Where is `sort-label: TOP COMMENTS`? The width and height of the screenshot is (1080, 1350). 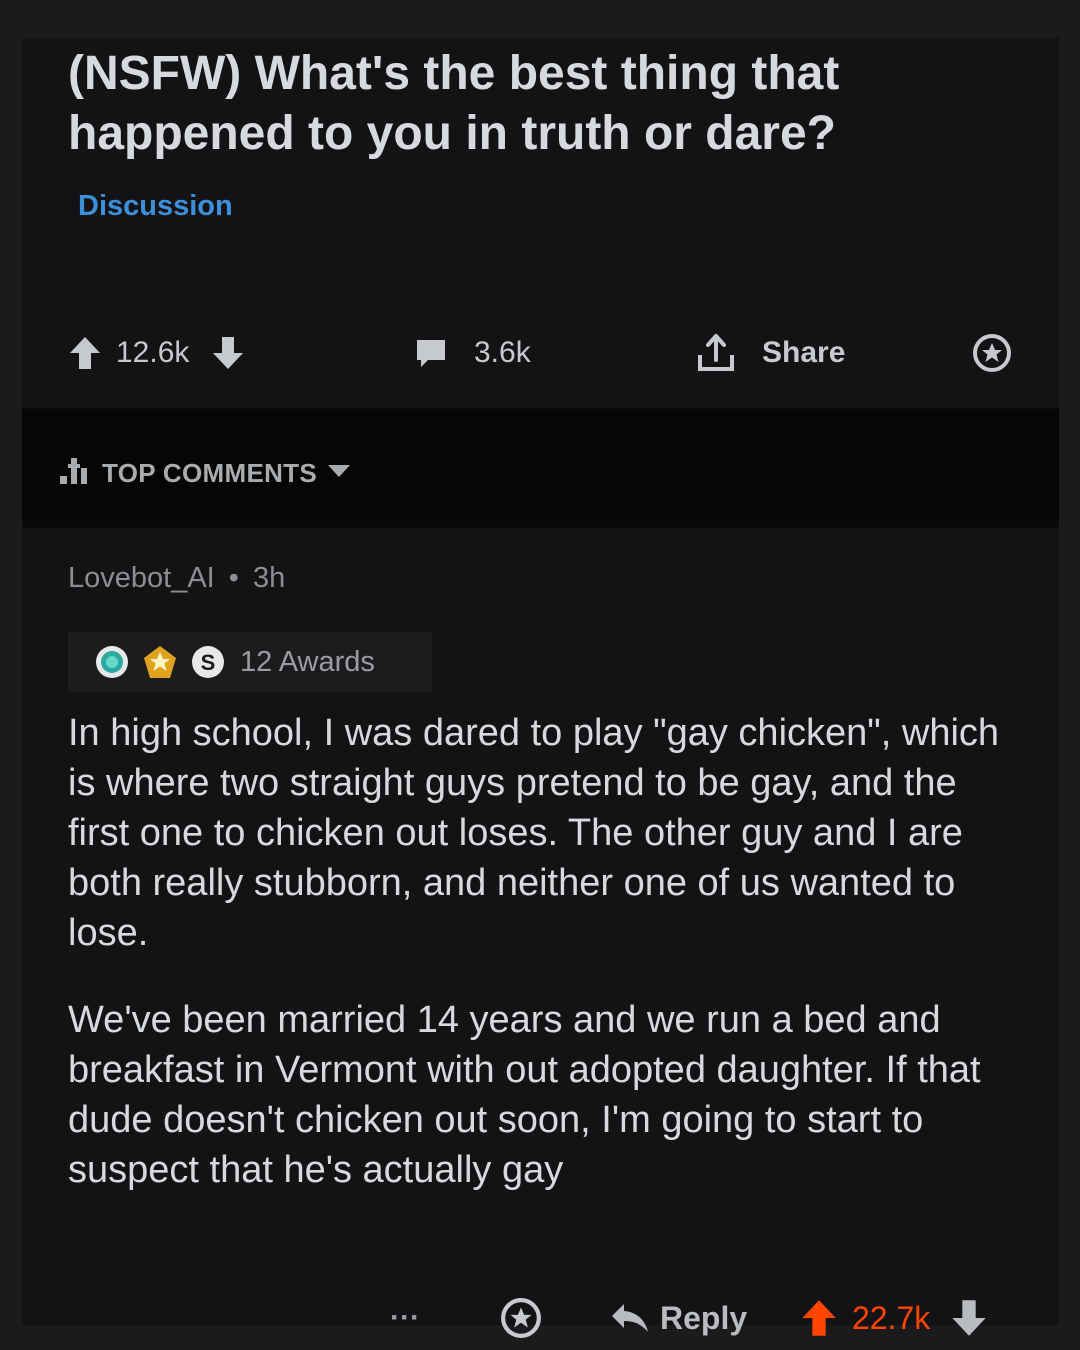
sort-label: TOP COMMENTS is located at coordinates (209, 473).